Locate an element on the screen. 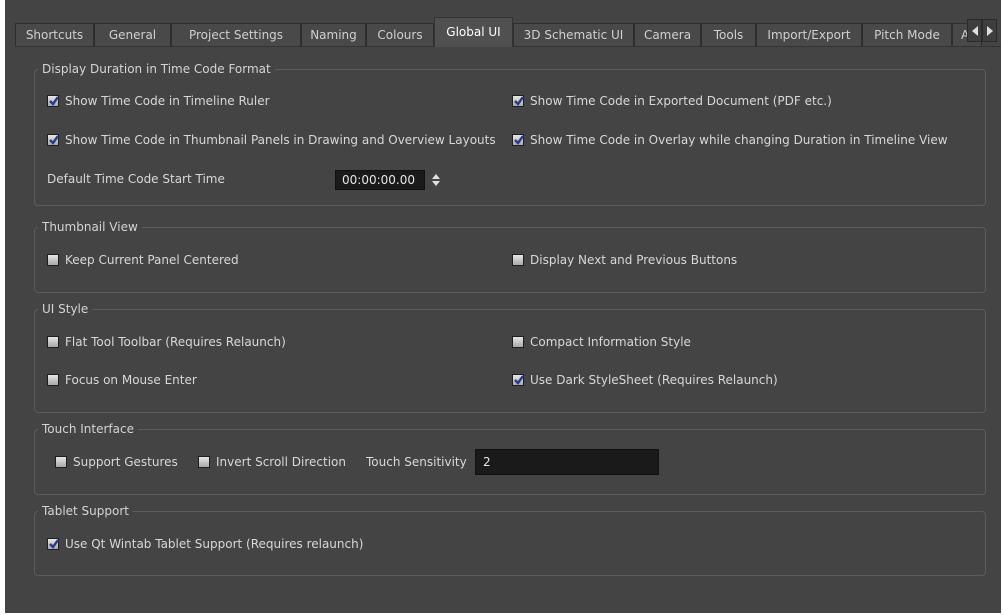  keep-centered-checkbox is located at coordinates (53, 260).